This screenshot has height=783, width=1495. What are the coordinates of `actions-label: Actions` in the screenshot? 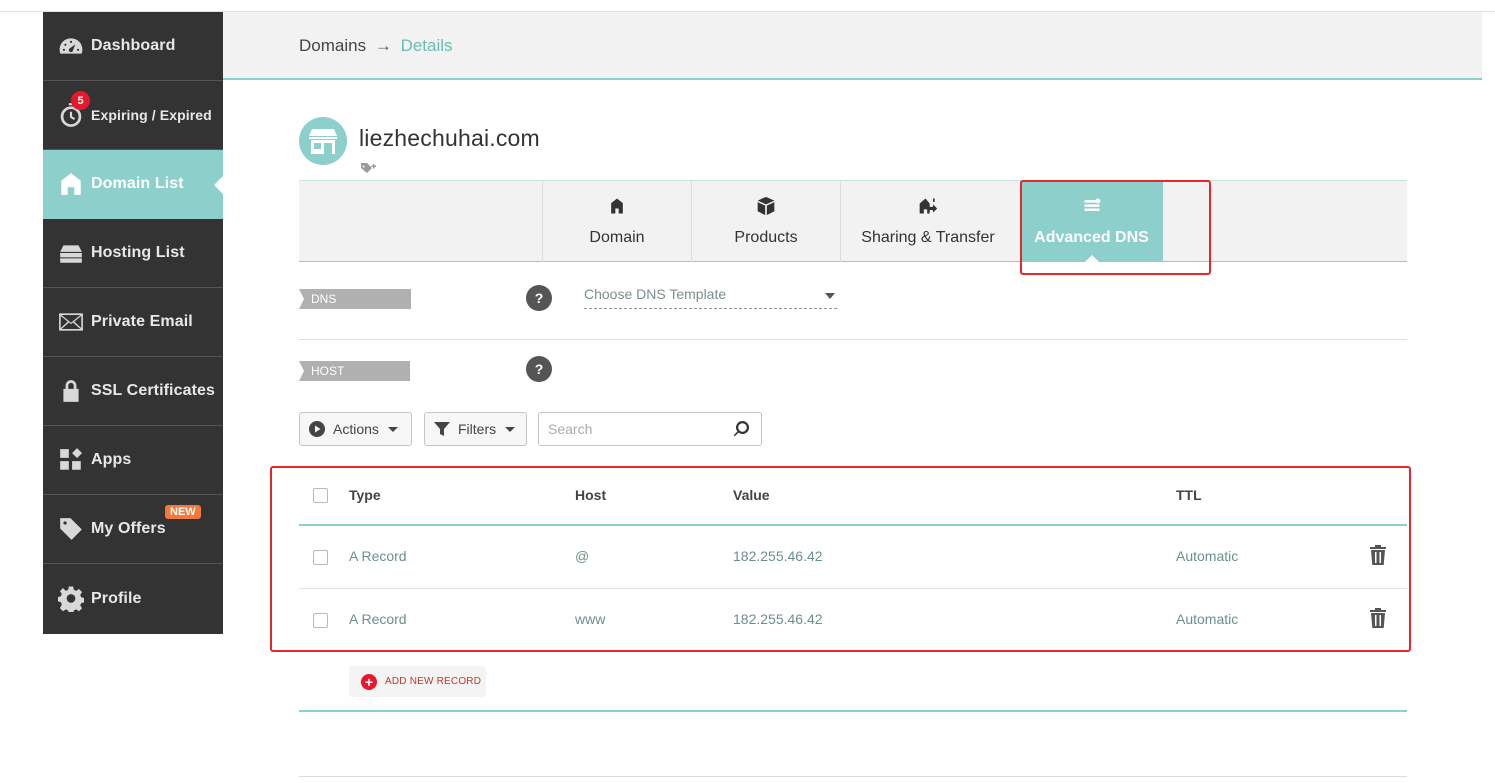 It's located at (356, 429).